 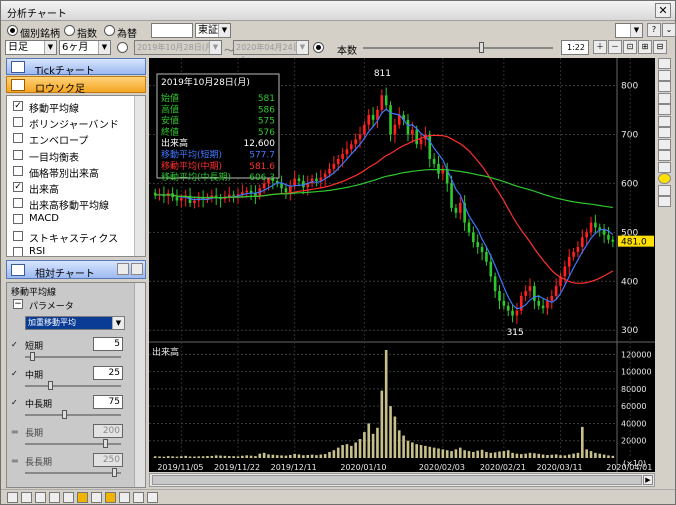 What do you see at coordinates (54, 497) in the screenshot?
I see `vline-icon` at bounding box center [54, 497].